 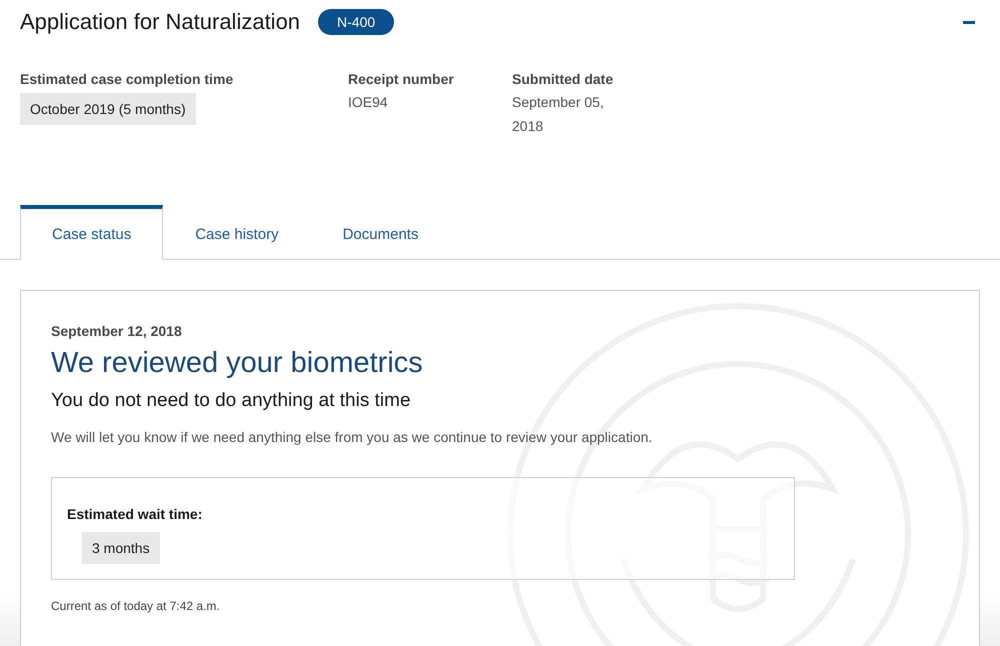 I want to click on status-title: We reviewed your biometrics, so click(x=237, y=363).